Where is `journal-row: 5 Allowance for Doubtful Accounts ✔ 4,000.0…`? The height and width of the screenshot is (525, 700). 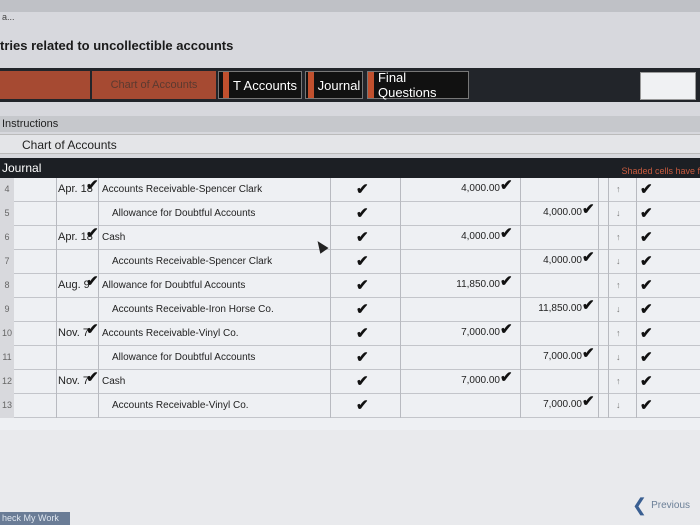 journal-row: 5 Allowance for Doubtful Accounts ✔ 4,000.0… is located at coordinates (350, 213).